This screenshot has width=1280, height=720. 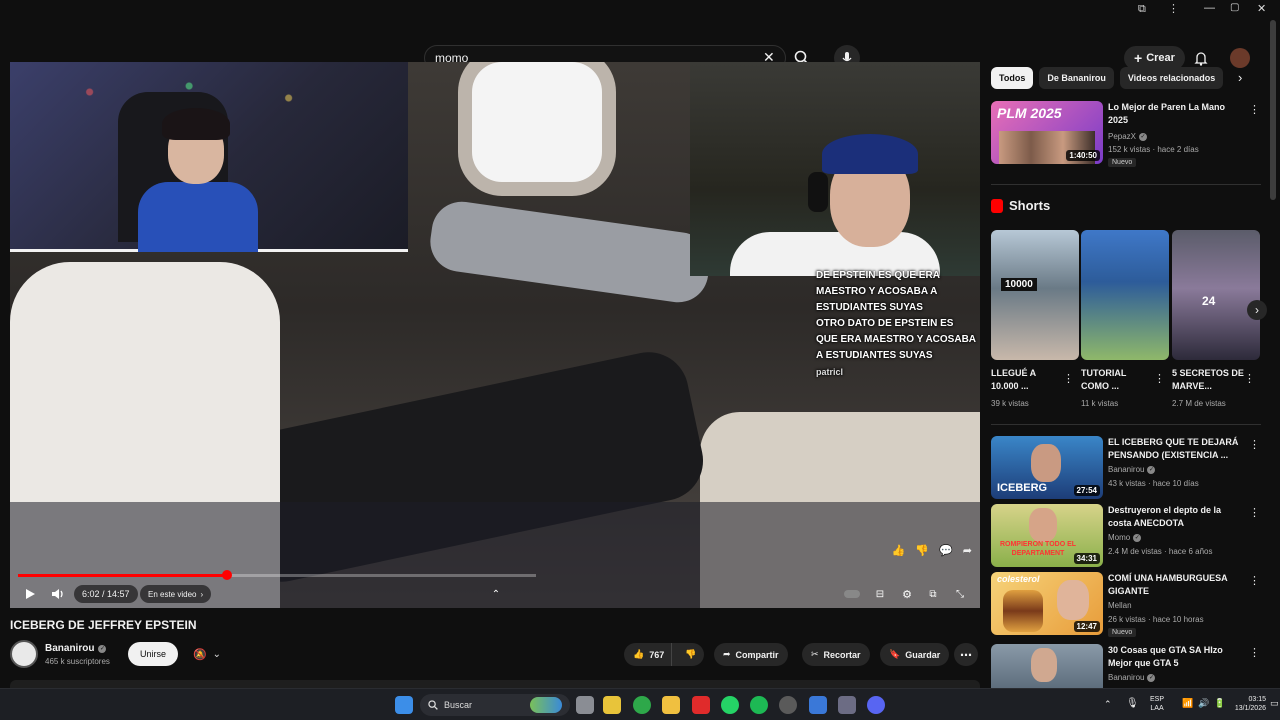 I want to click on battery-icon: 🔋, so click(x=1219, y=703).